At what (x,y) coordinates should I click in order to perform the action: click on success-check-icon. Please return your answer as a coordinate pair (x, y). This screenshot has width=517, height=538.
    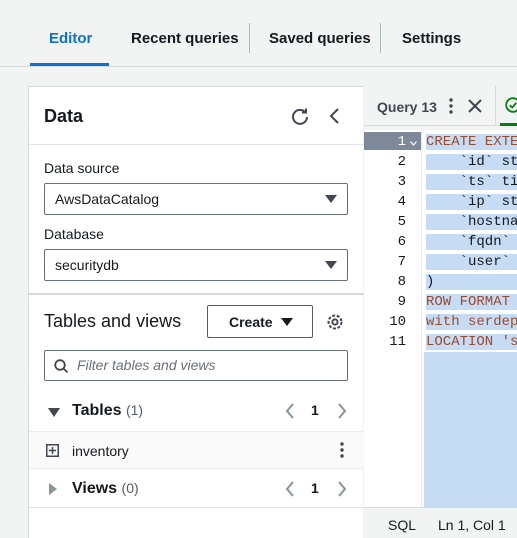
    Looking at the image, I should click on (511, 105).